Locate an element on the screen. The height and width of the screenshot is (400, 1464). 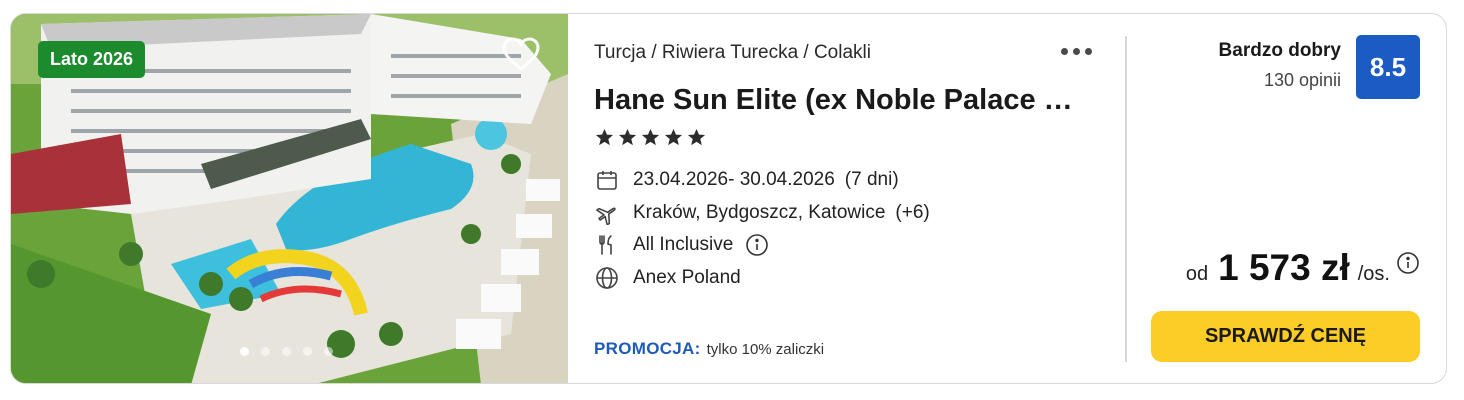
cutlery-icon is located at coordinates (605, 245).